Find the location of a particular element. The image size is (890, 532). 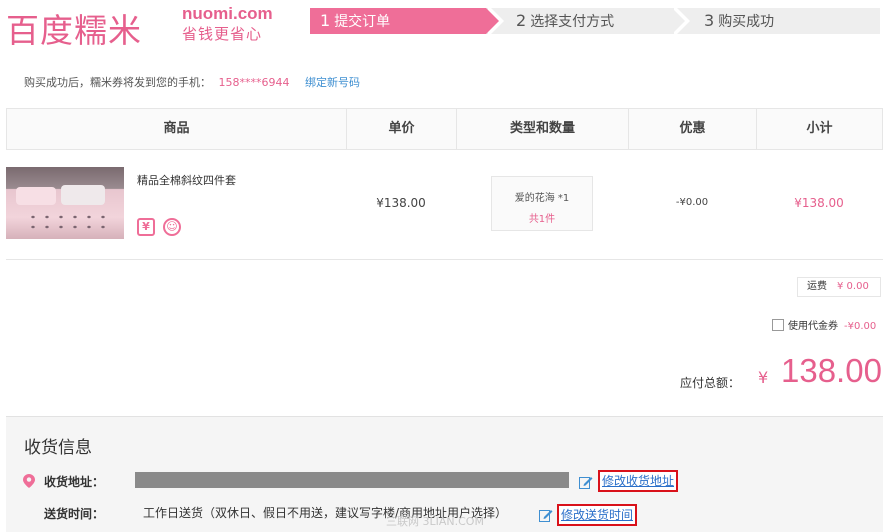

step-label: 购买成功 is located at coordinates (746, 22).